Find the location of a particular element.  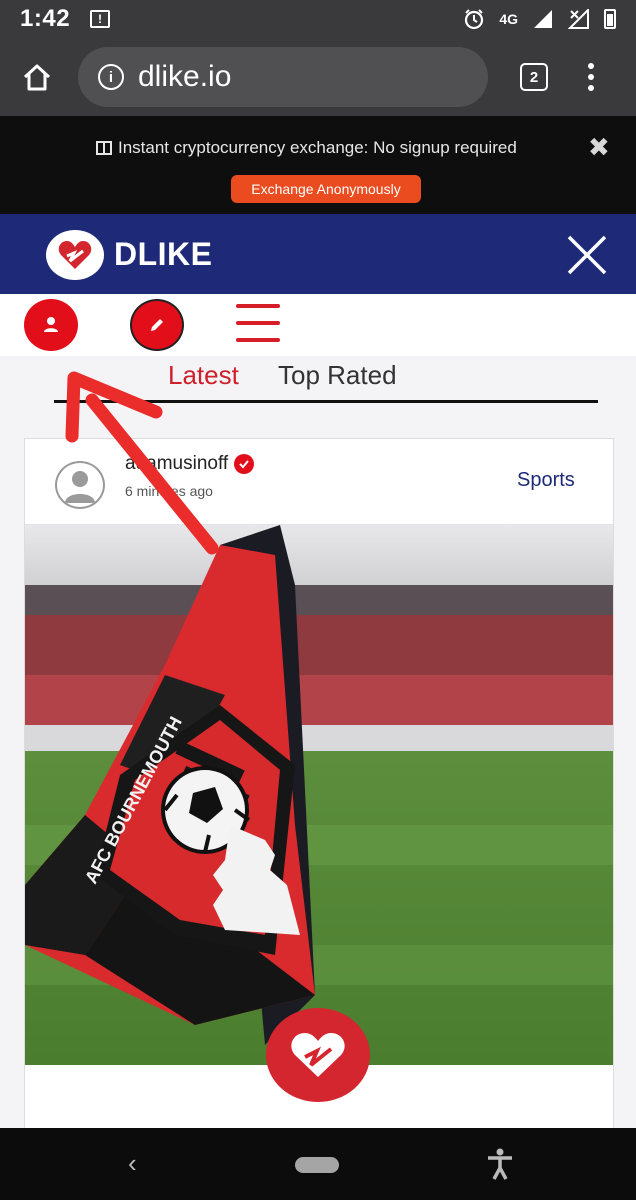

alert-icon: ! is located at coordinates (100, 19).